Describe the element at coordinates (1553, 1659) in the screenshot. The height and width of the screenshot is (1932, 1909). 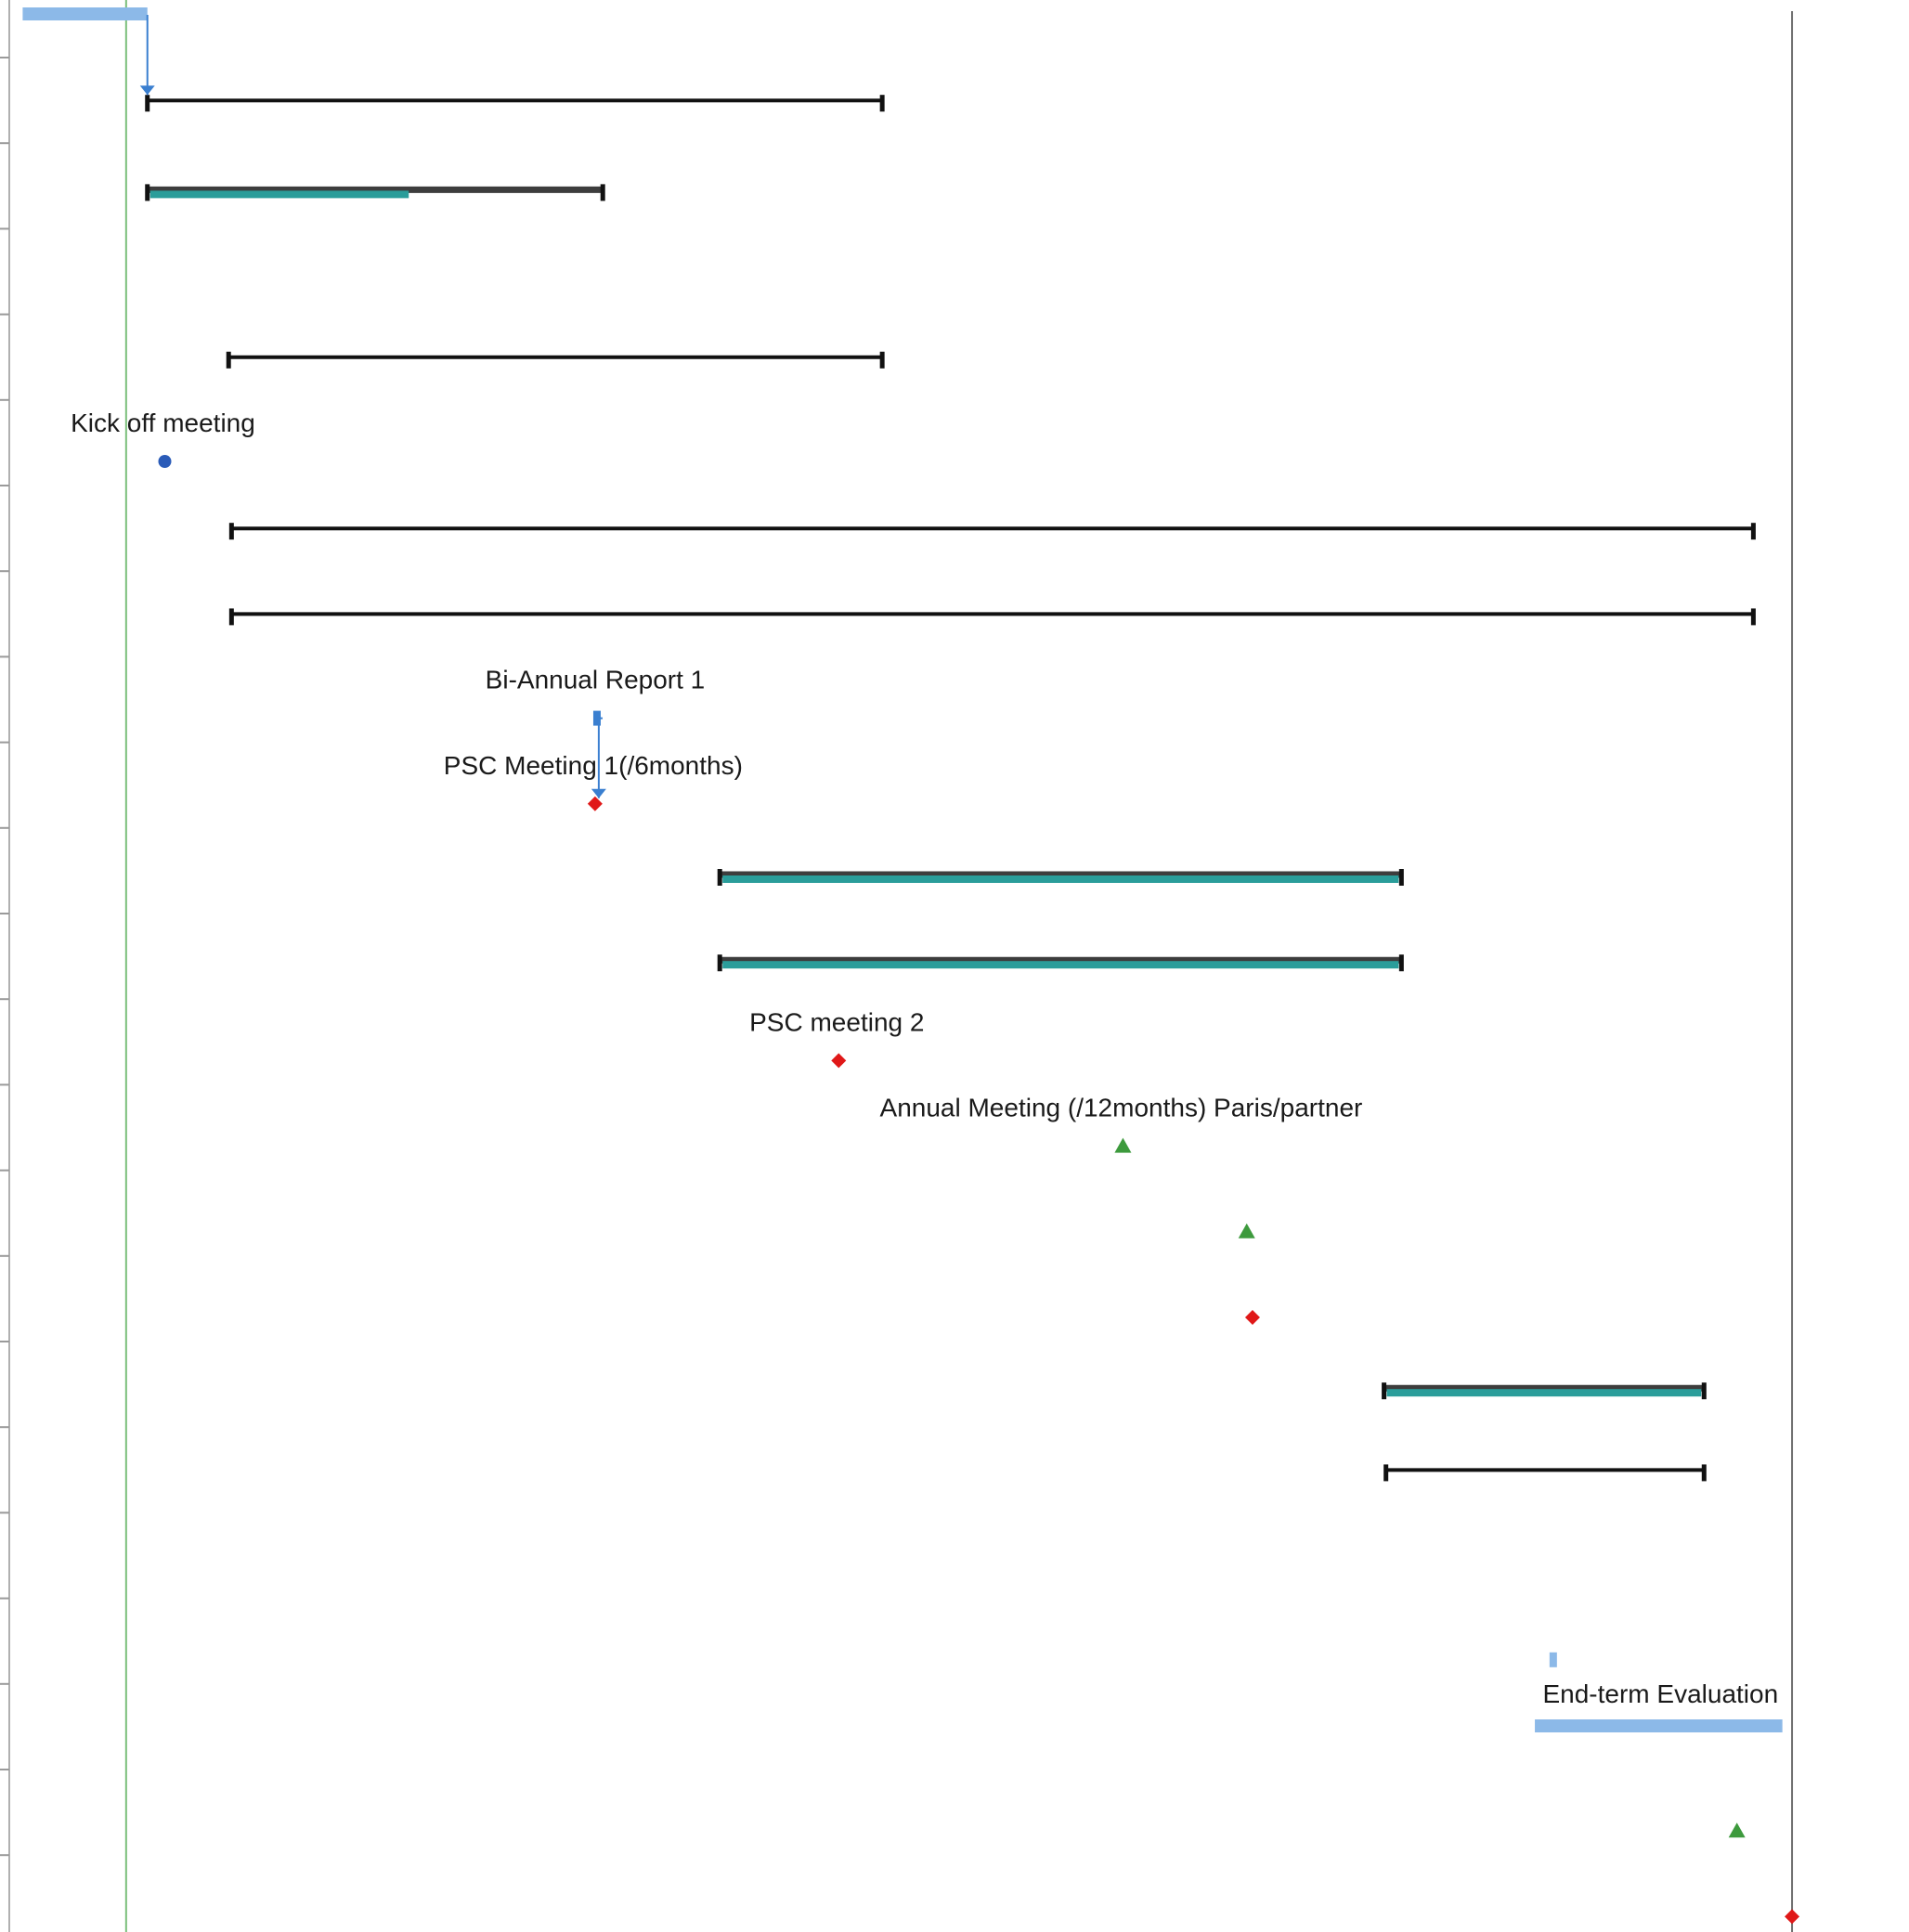
I see `milestone-tick` at that location.